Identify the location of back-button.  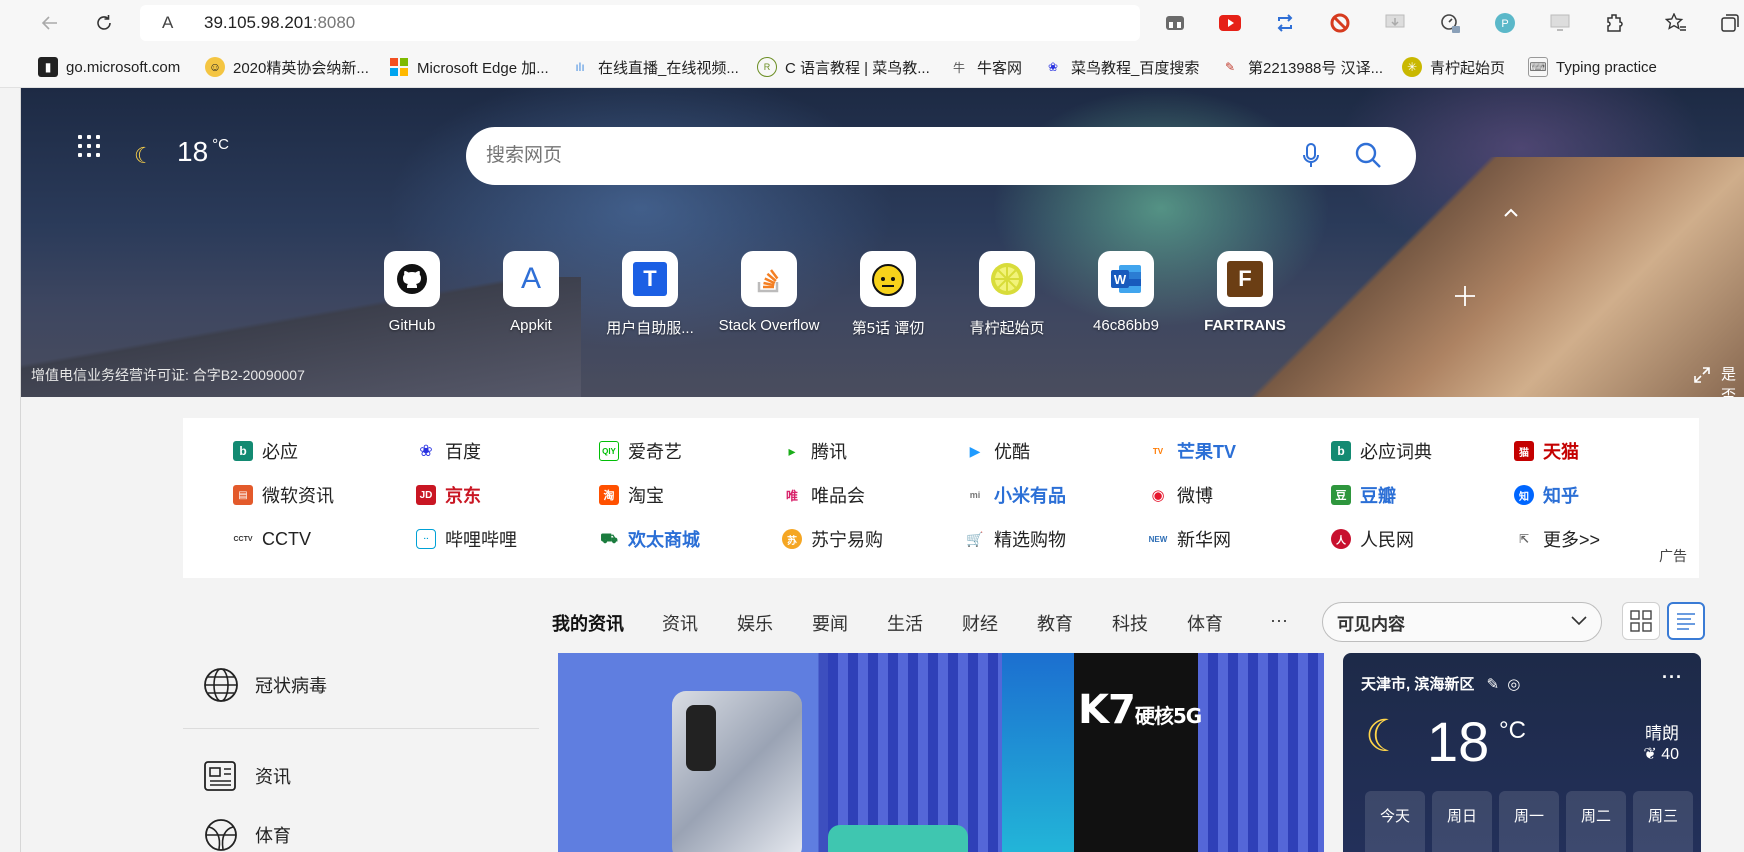
(50, 23).